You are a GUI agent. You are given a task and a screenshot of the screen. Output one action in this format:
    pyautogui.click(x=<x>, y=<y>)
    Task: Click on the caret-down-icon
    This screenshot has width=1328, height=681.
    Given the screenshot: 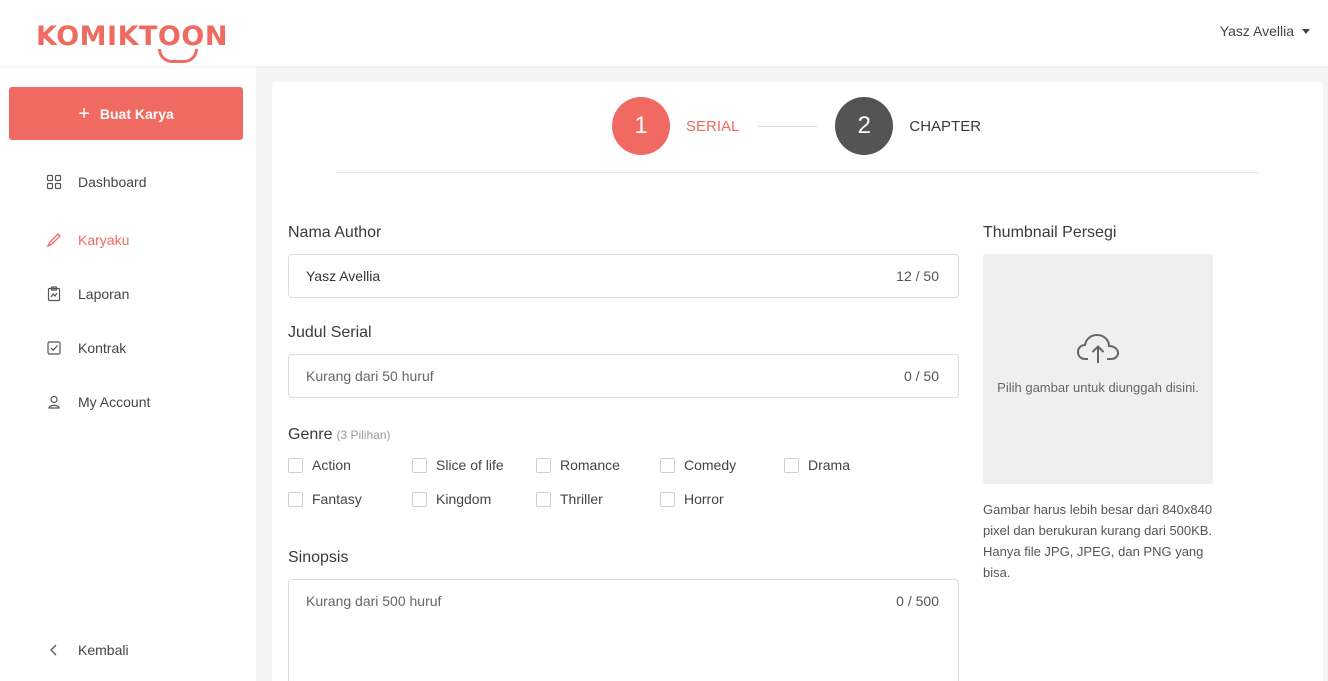 What is the action you would take?
    pyautogui.click(x=1306, y=31)
    